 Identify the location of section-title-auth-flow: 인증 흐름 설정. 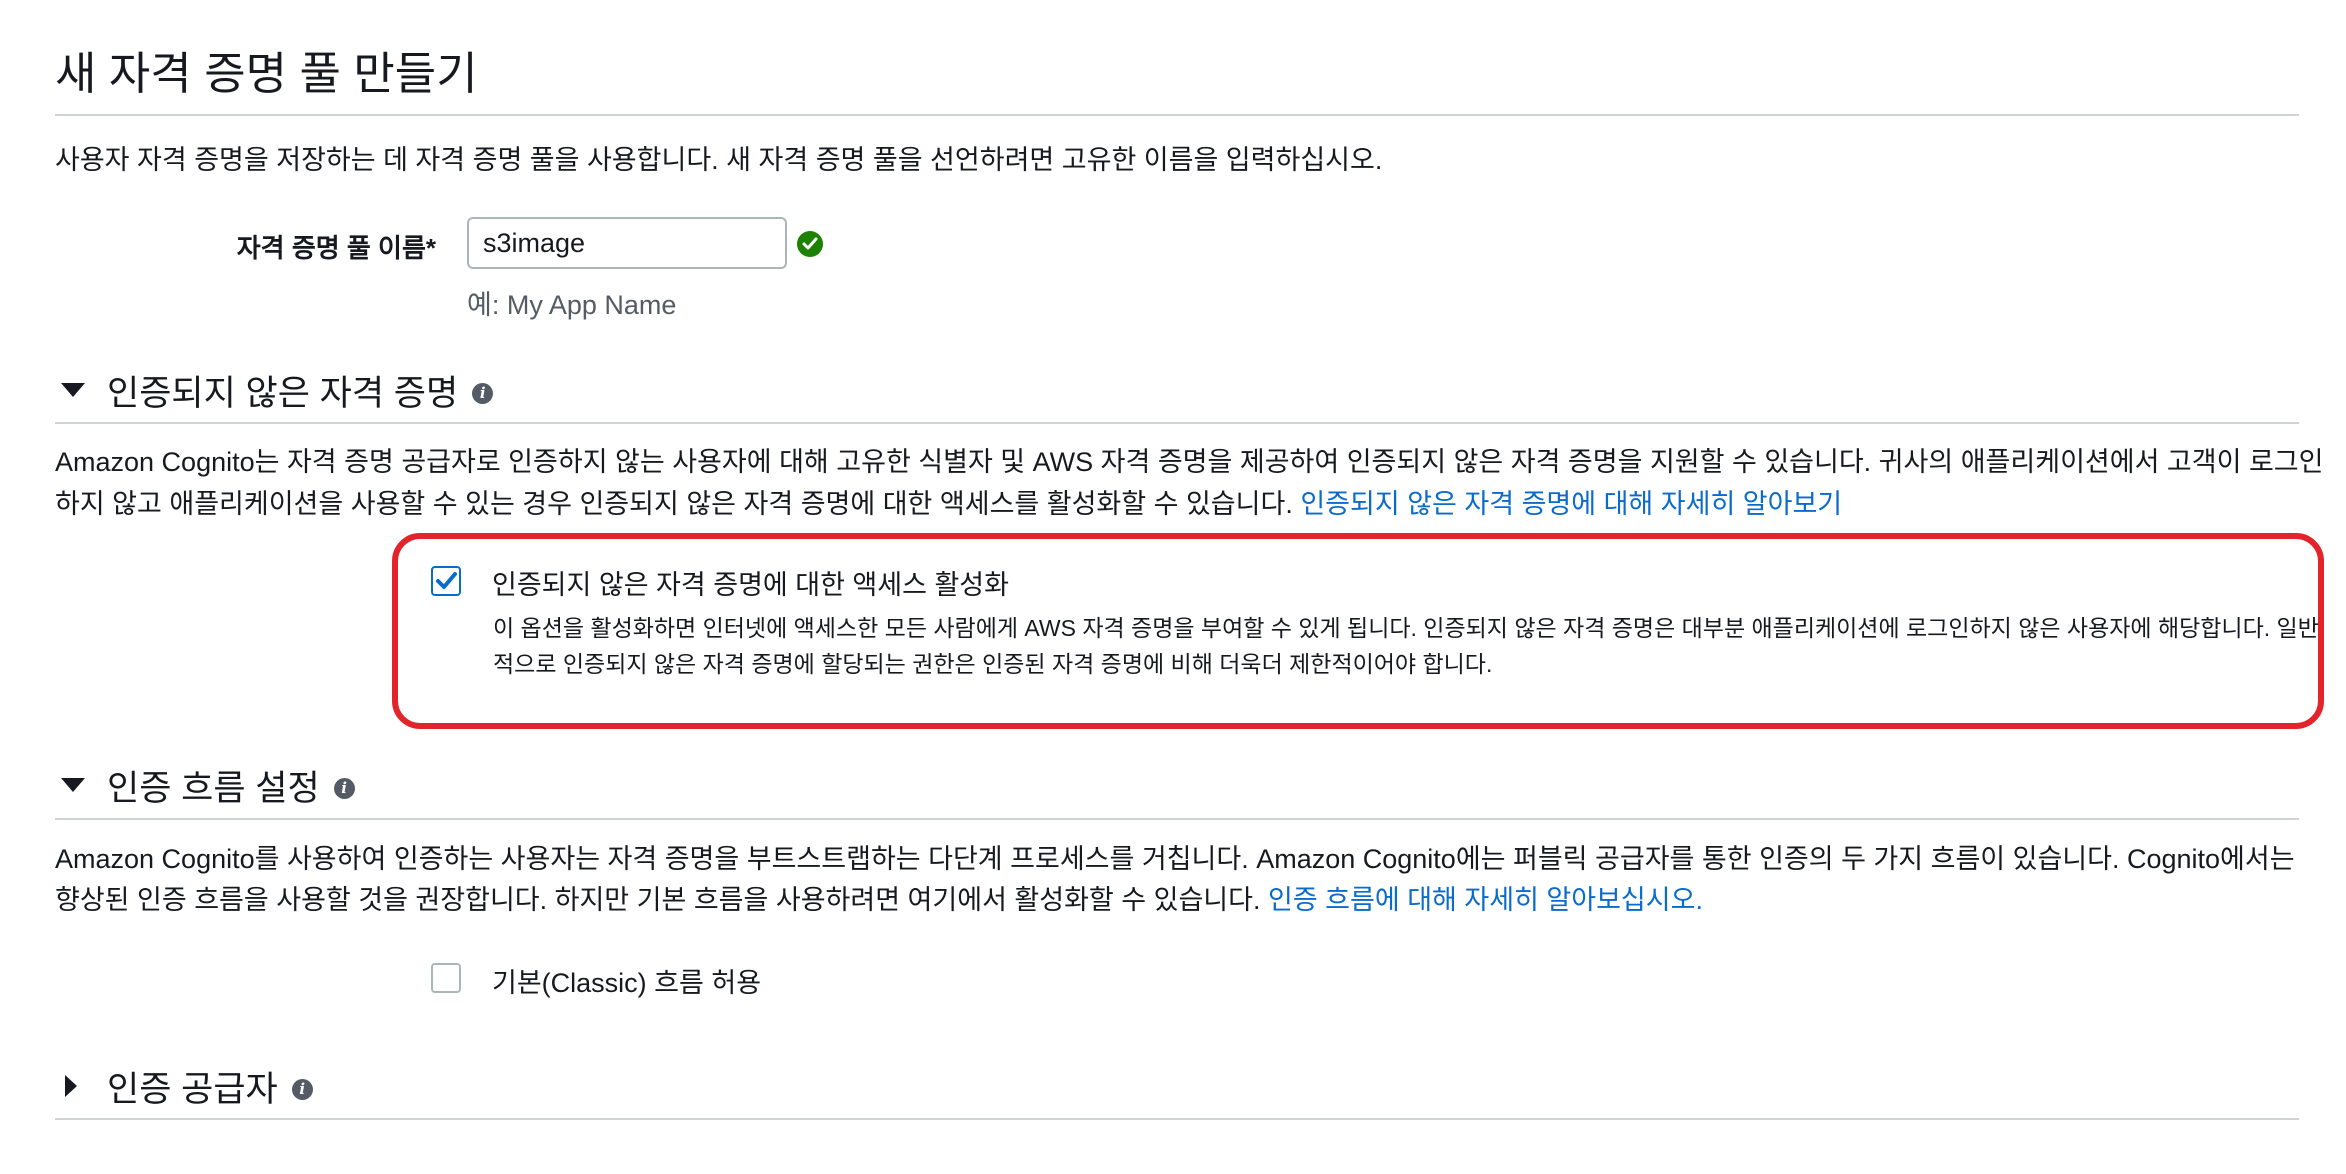
(213, 788).